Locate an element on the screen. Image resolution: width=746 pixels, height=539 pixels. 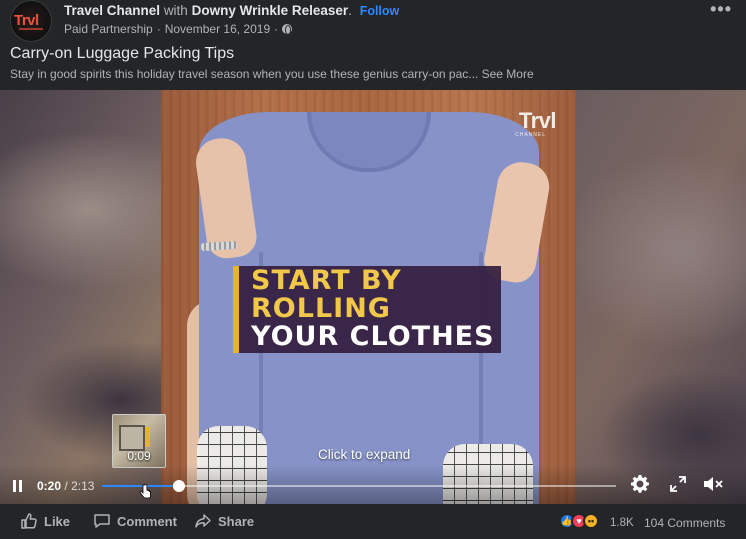
globe-icon is located at coordinates (287, 29).